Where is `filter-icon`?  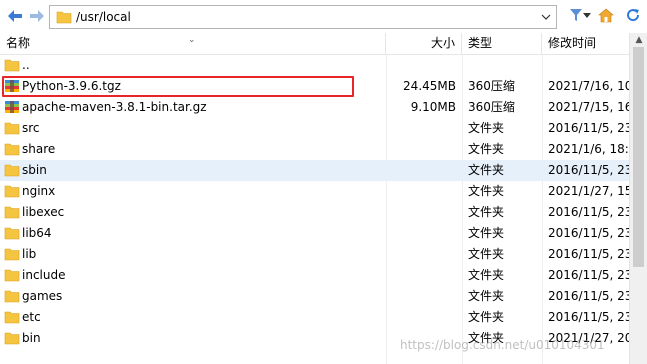 filter-icon is located at coordinates (576, 15).